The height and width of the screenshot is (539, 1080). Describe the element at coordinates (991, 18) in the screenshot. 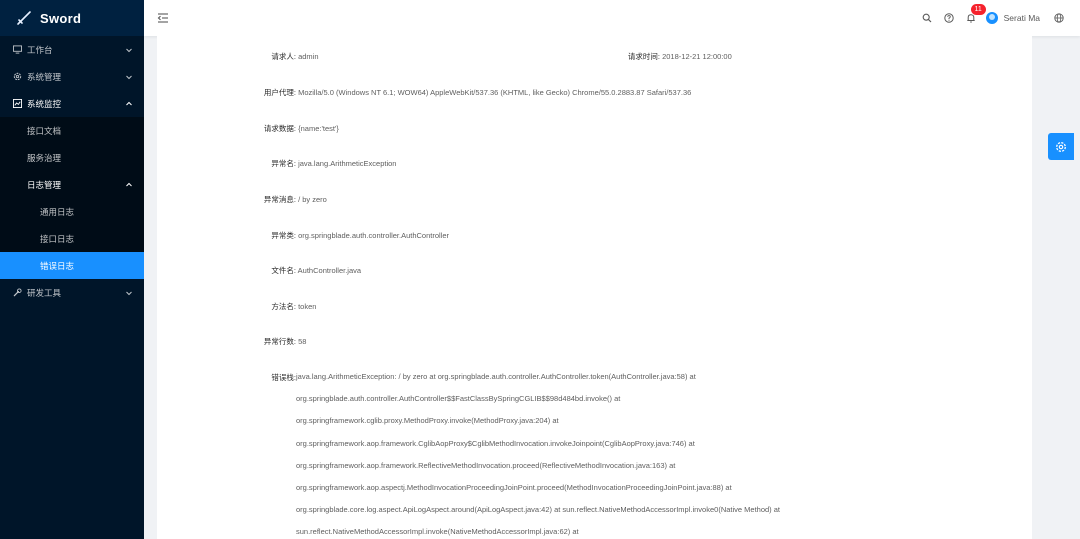

I see `avatar` at that location.